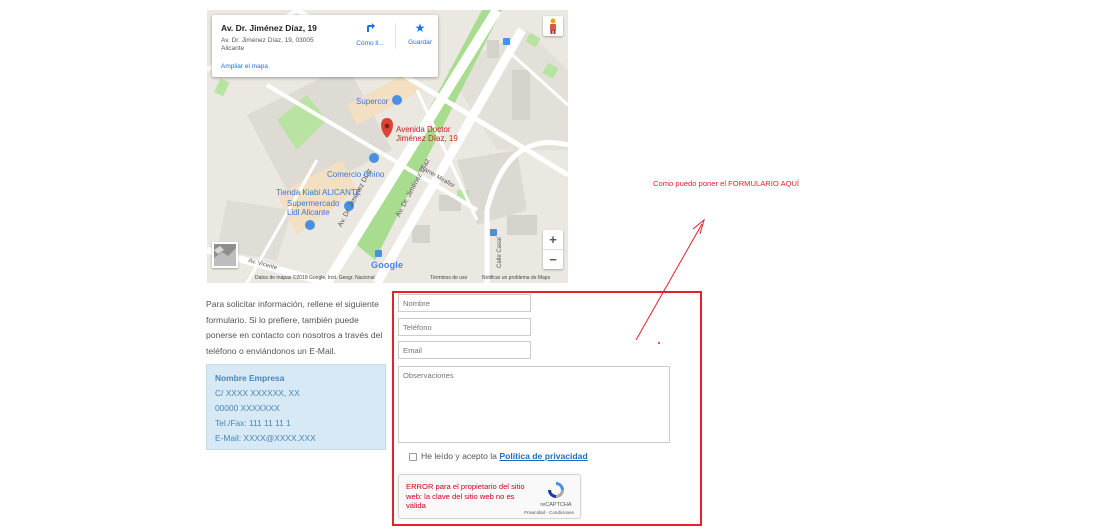 This screenshot has height=529, width=1100. I want to click on annotation-arrow, so click(670, 281).